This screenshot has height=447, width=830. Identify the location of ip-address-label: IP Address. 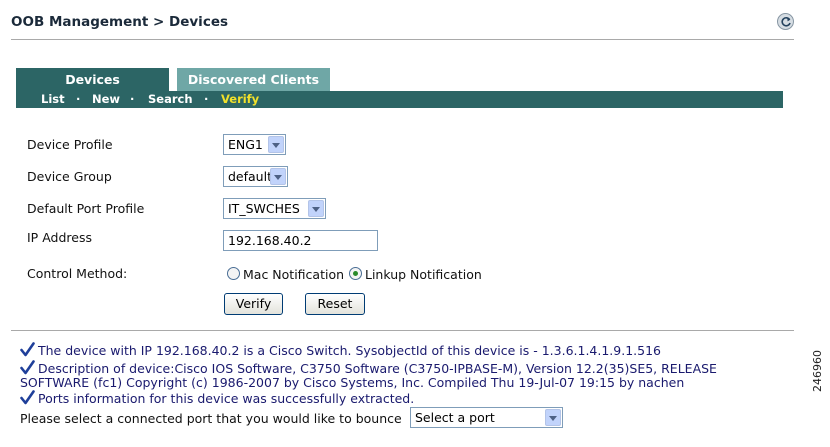
(59, 237).